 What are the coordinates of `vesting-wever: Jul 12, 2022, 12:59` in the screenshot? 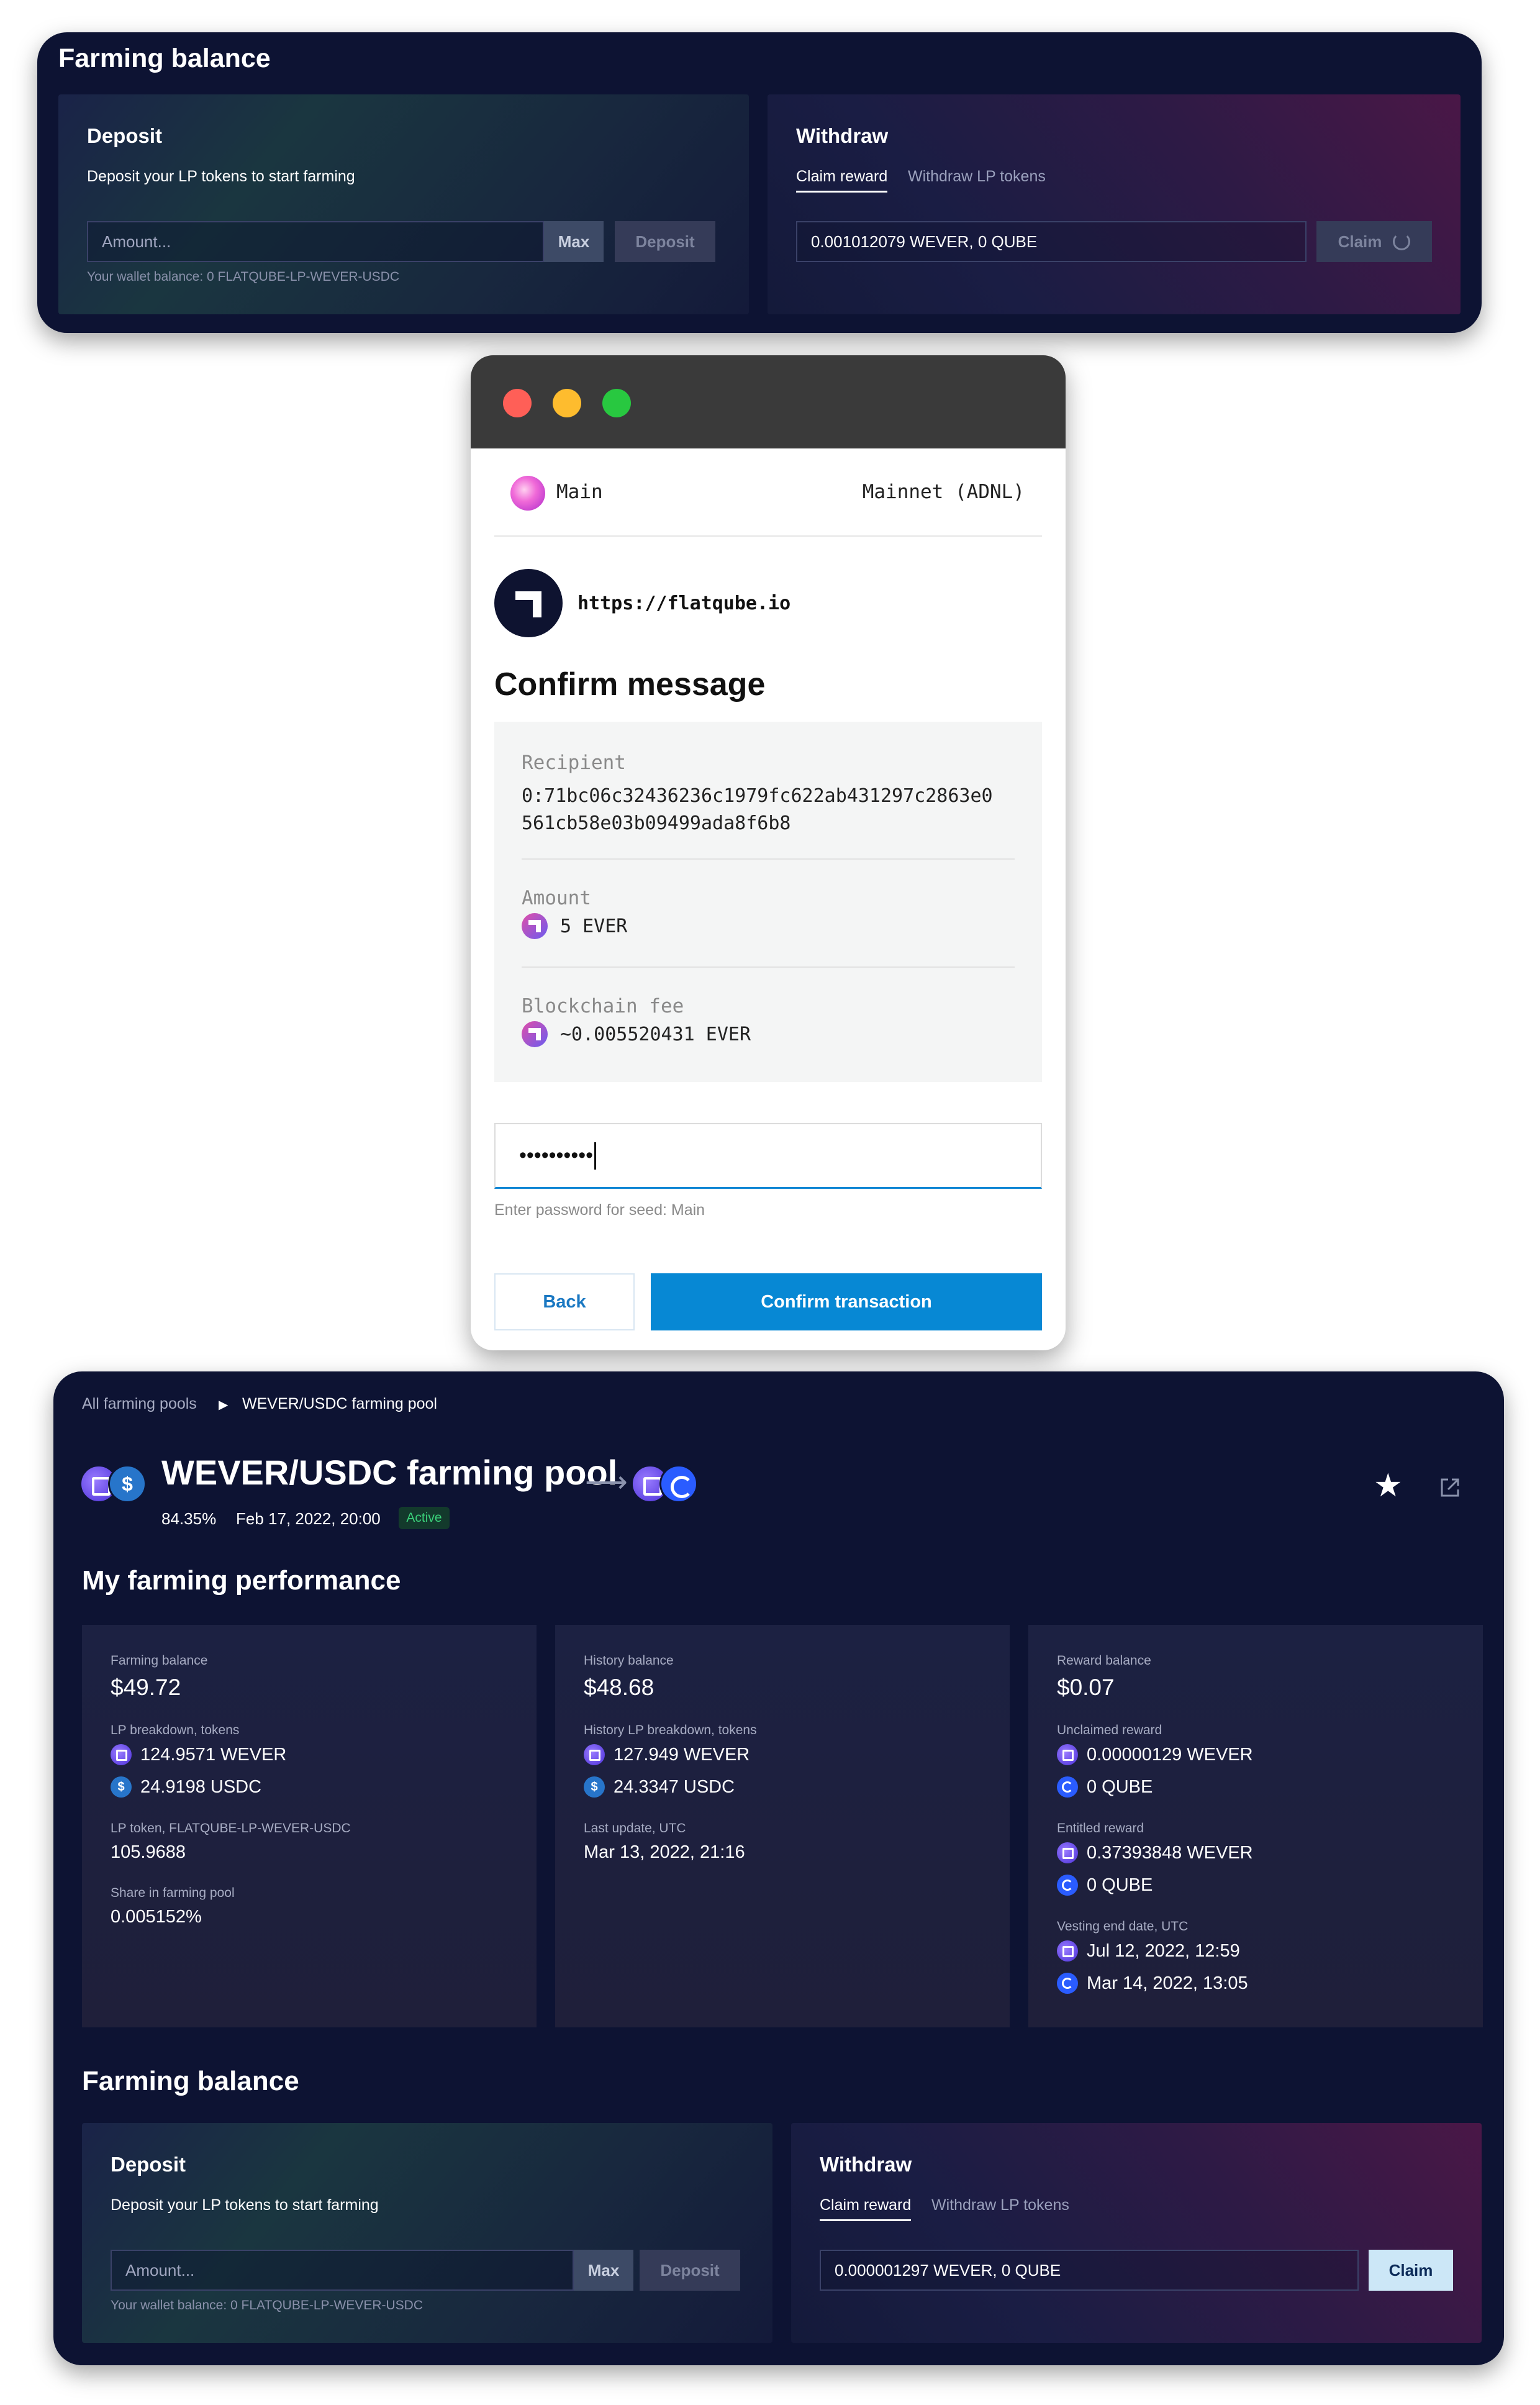 It's located at (1148, 1951).